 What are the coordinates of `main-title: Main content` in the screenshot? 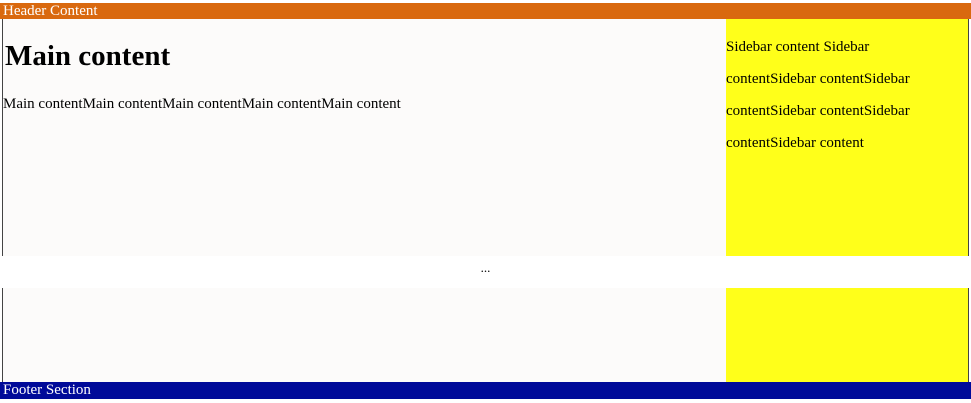 It's located at (88, 56).